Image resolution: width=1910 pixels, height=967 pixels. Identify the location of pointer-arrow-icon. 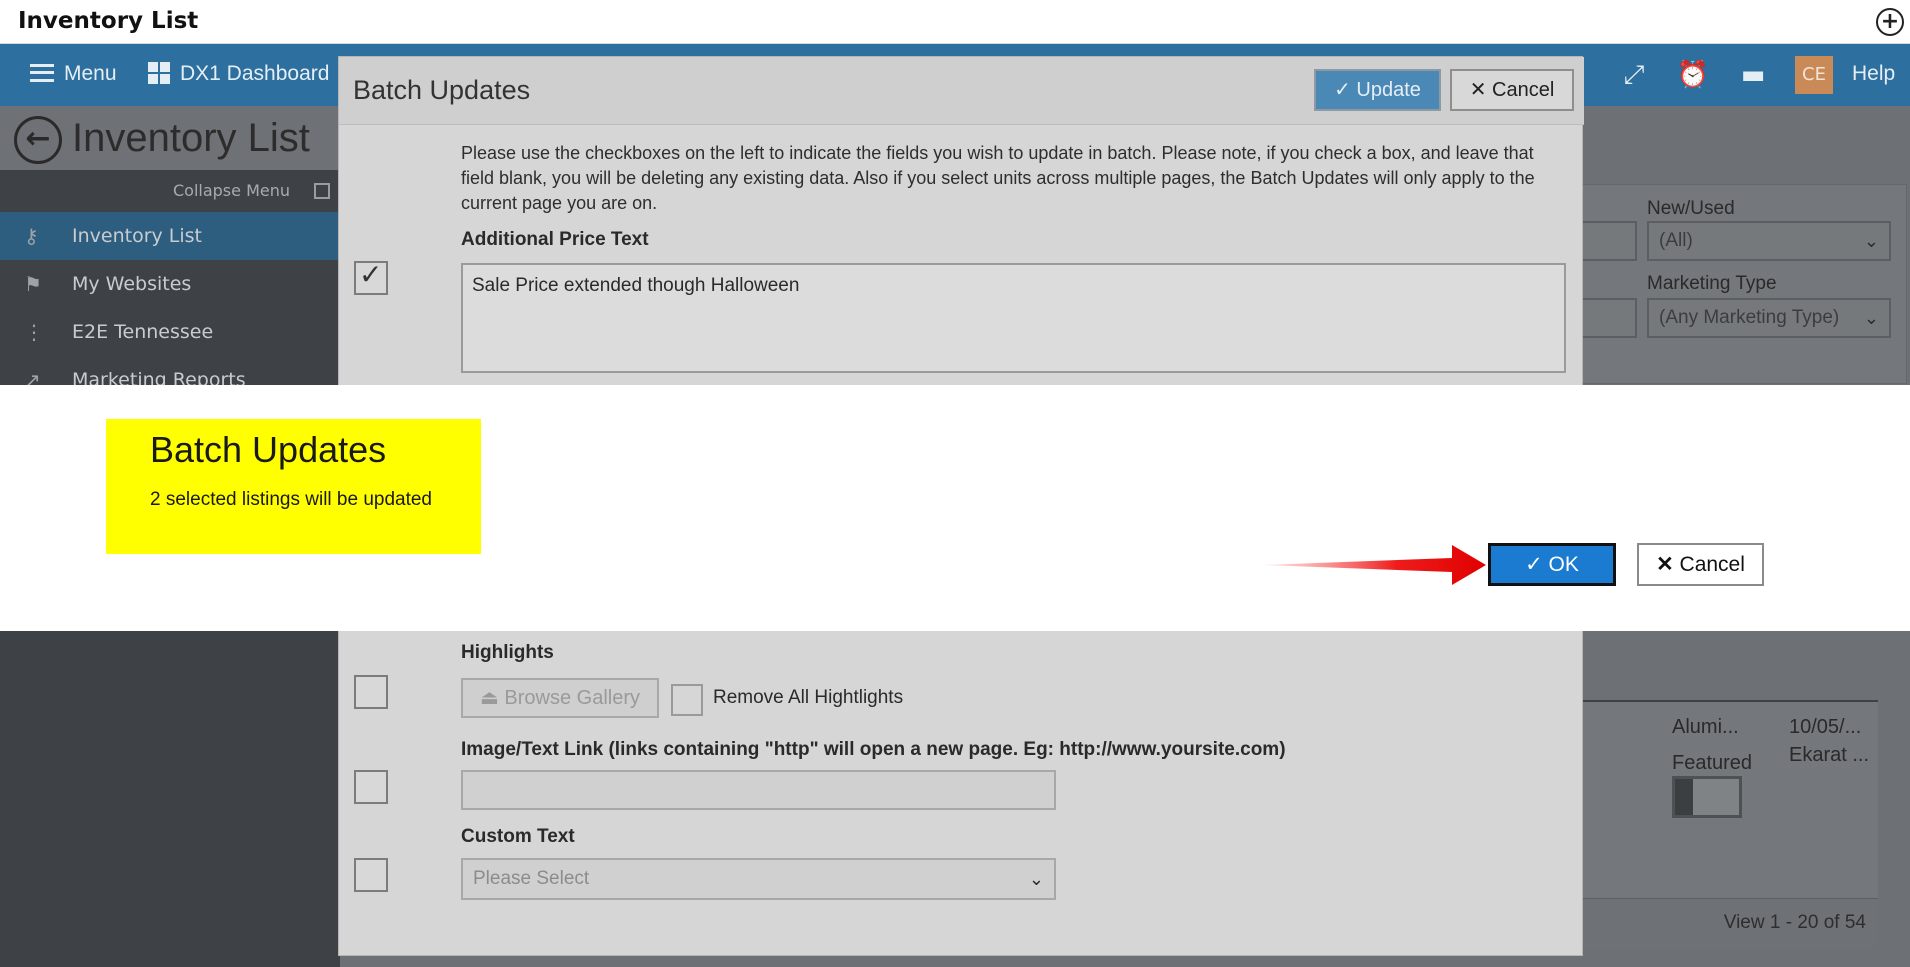
(1374, 565).